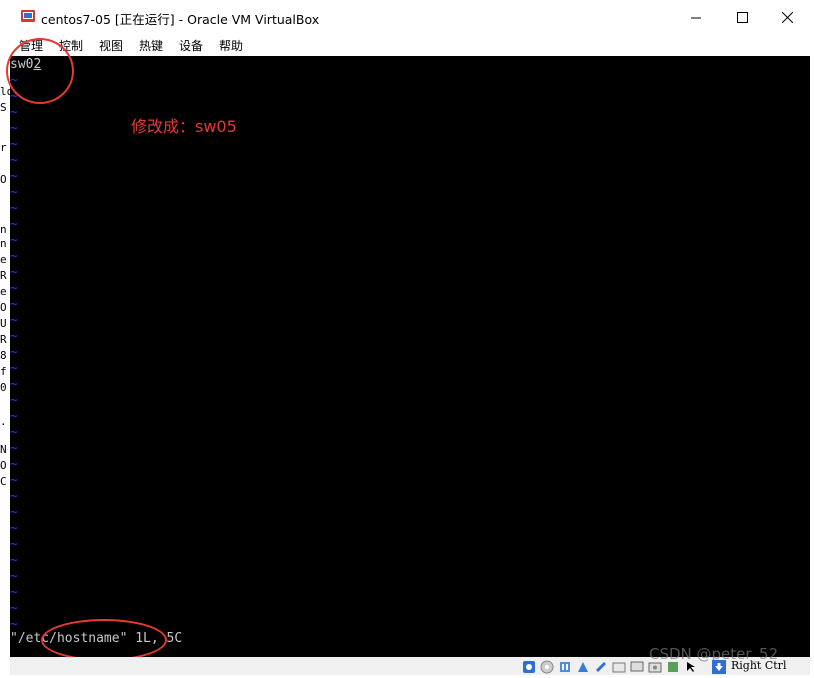 Image resolution: width=814 pixels, height=678 pixels. Describe the element at coordinates (3, 449) in the screenshot. I see `bleed-char: N` at that location.